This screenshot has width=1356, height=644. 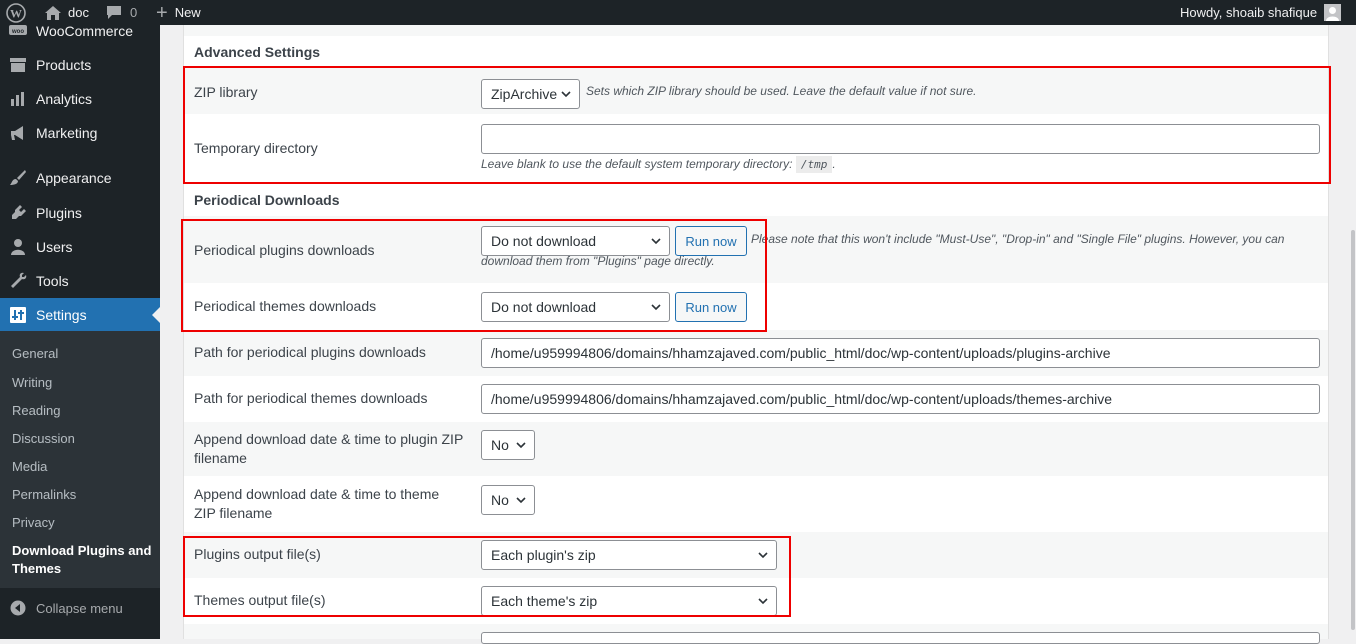 What do you see at coordinates (64, 99) in the screenshot?
I see `sidebar-item-label: Analytics` at bounding box center [64, 99].